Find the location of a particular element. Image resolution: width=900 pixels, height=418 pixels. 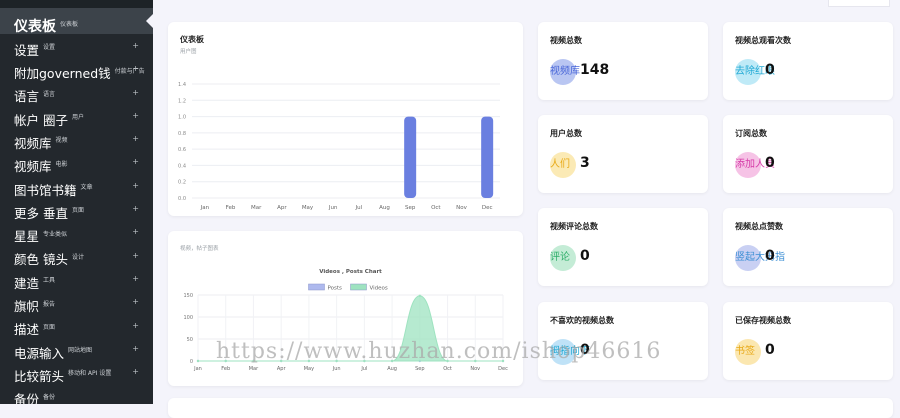

stat-value: 148 is located at coordinates (595, 70).